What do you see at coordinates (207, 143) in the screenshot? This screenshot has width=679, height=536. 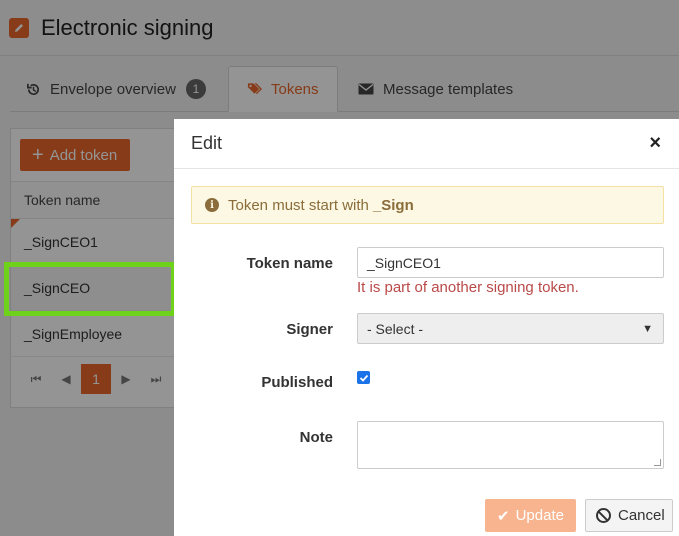 I see `dialog-title: Edit` at bounding box center [207, 143].